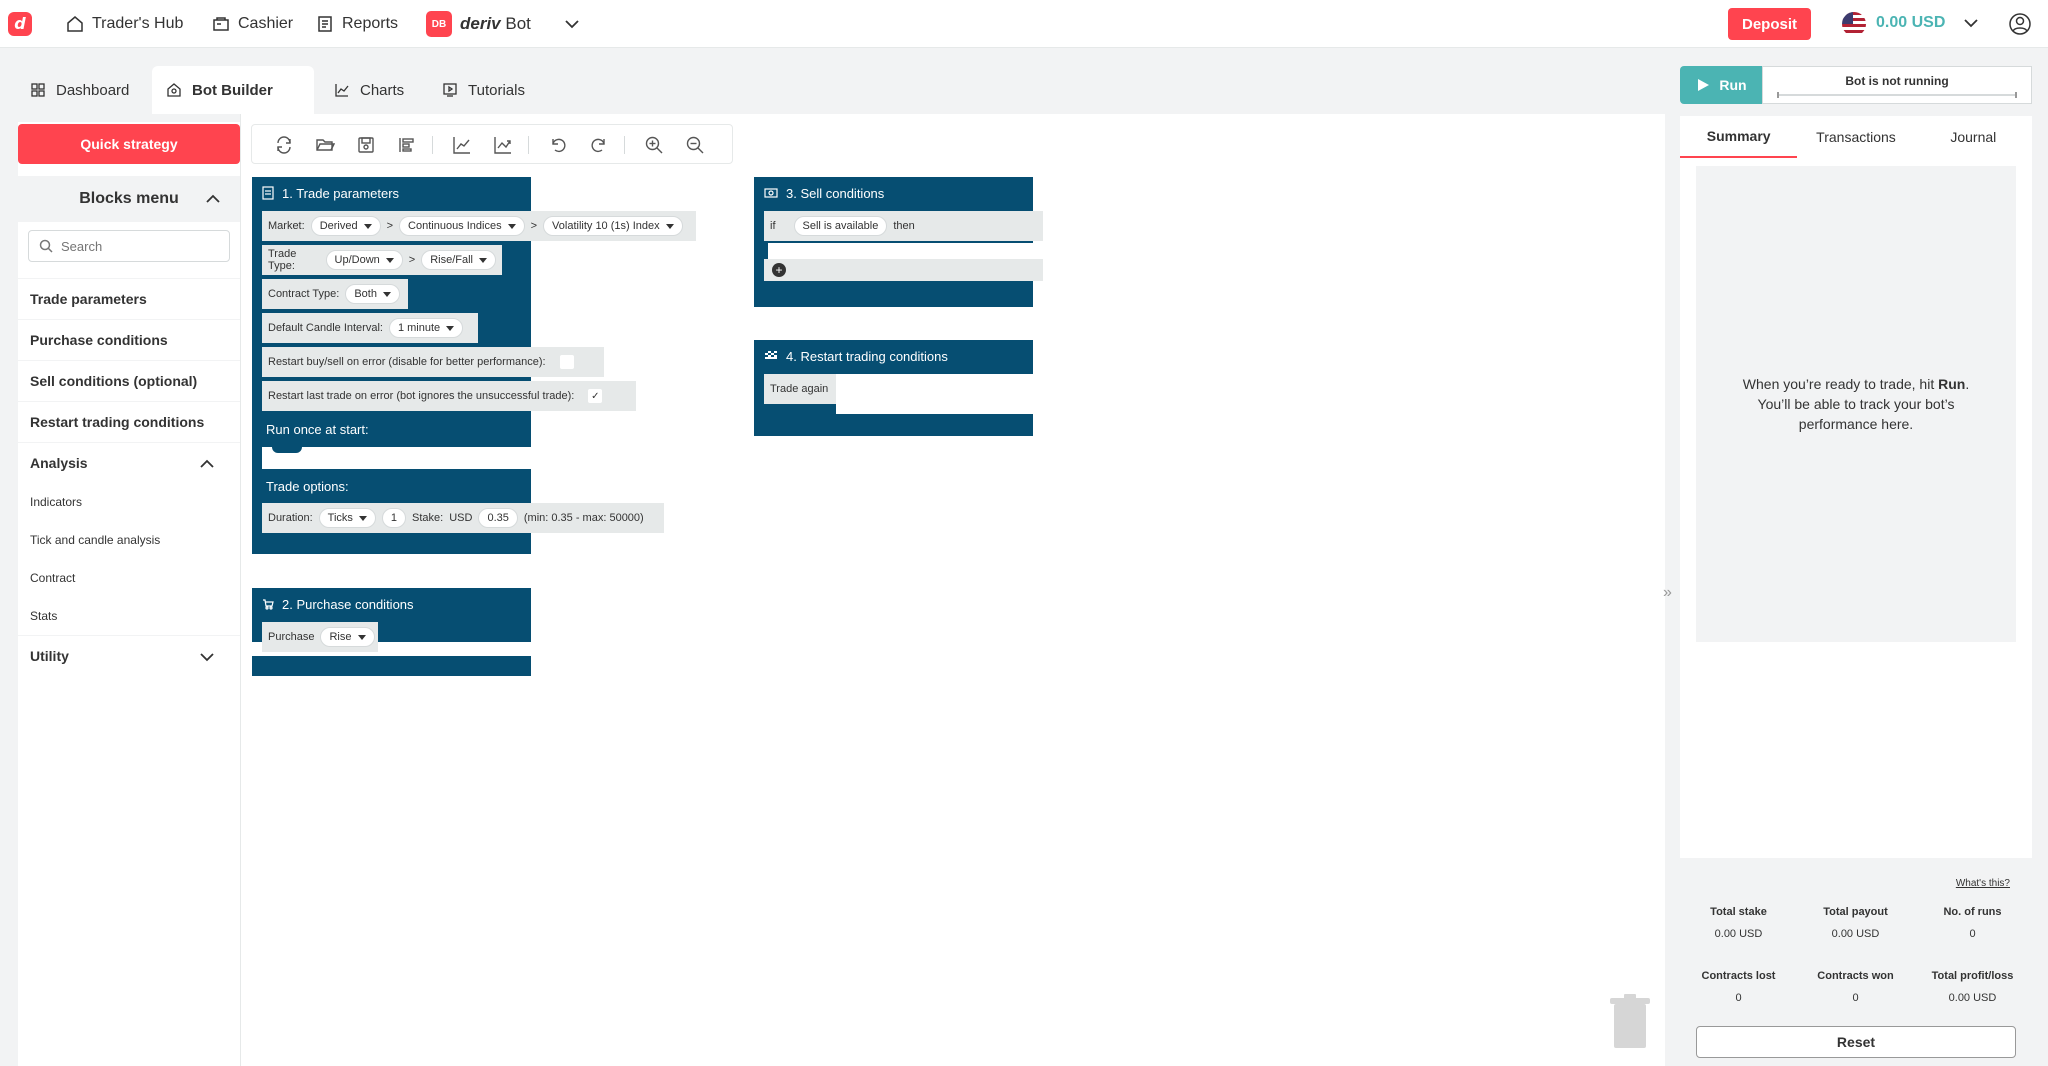  What do you see at coordinates (396, 458) in the screenshot?
I see `run-once-slot` at bounding box center [396, 458].